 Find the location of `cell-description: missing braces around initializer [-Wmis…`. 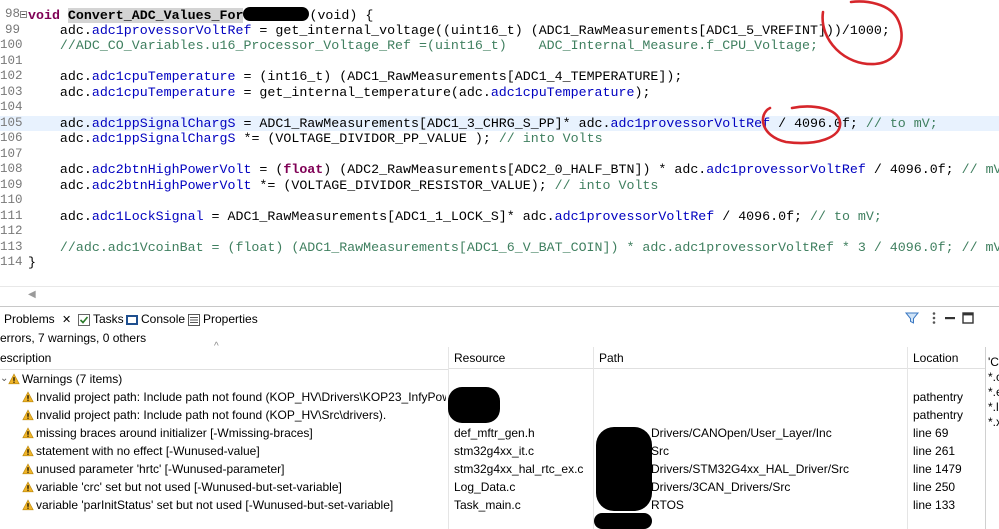

cell-description: missing braces around initializer [-Wmis… is located at coordinates (174, 433).